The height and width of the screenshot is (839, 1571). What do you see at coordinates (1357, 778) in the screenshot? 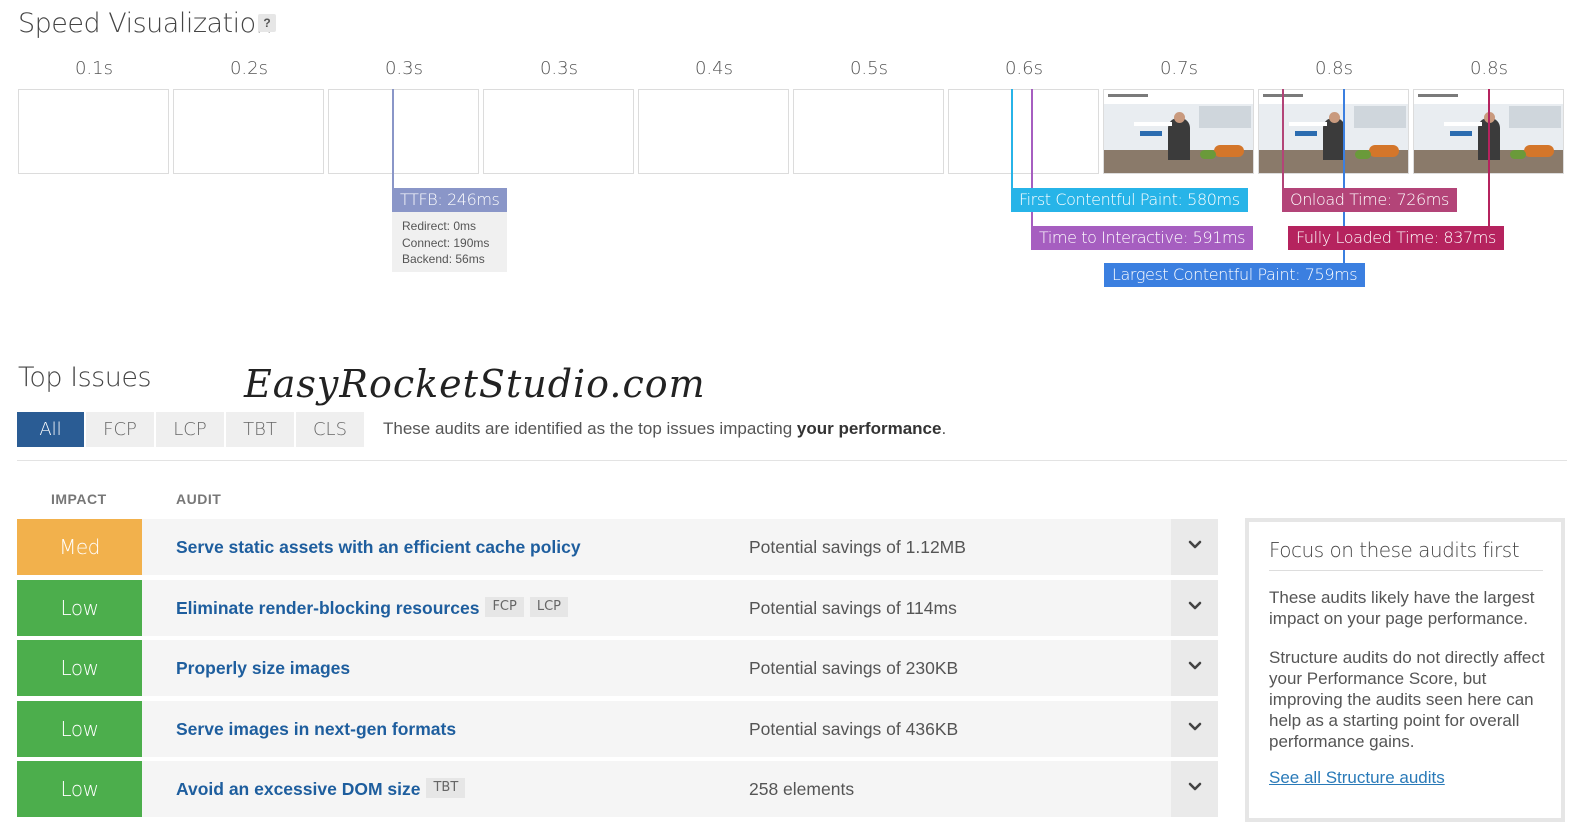
I see `structure-audits-link: See all Structure audits` at bounding box center [1357, 778].